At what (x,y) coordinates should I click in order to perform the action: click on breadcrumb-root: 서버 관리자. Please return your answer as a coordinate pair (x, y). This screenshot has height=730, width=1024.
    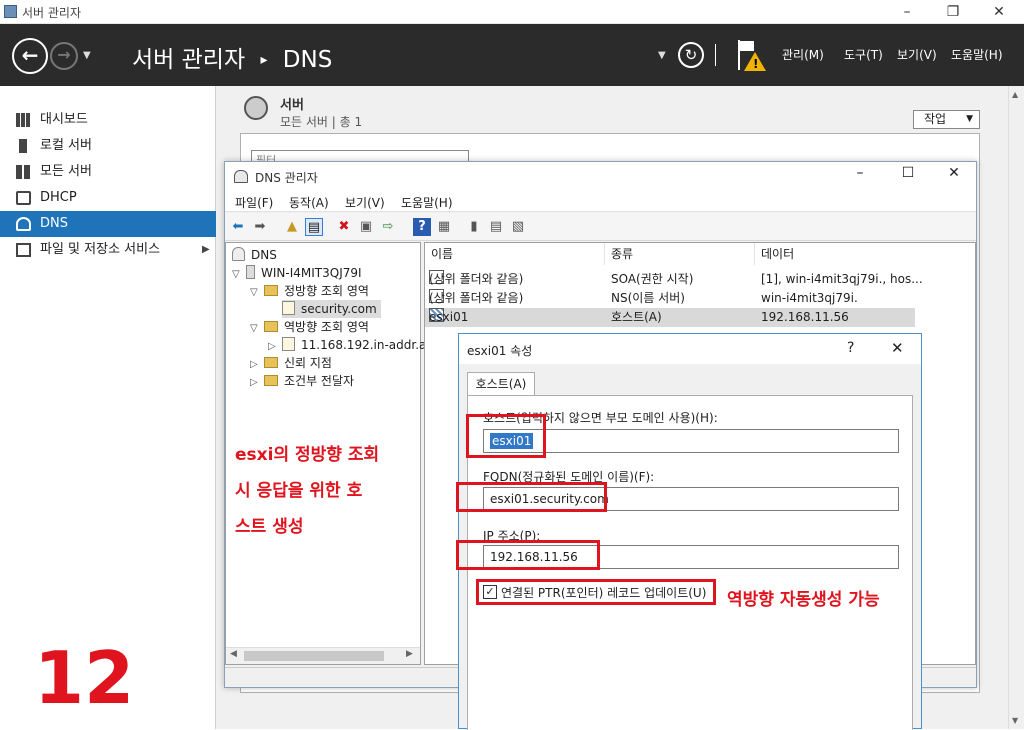
    Looking at the image, I should click on (188, 60).